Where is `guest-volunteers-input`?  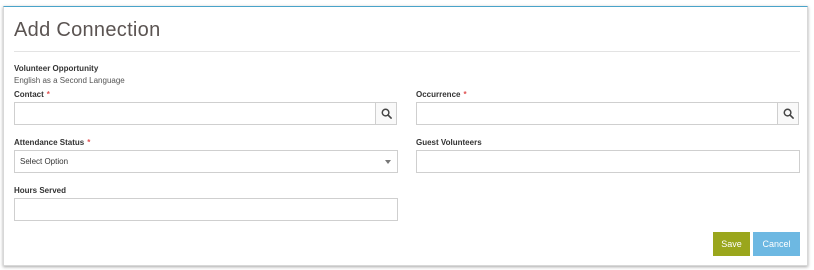 guest-volunteers-input is located at coordinates (608, 161).